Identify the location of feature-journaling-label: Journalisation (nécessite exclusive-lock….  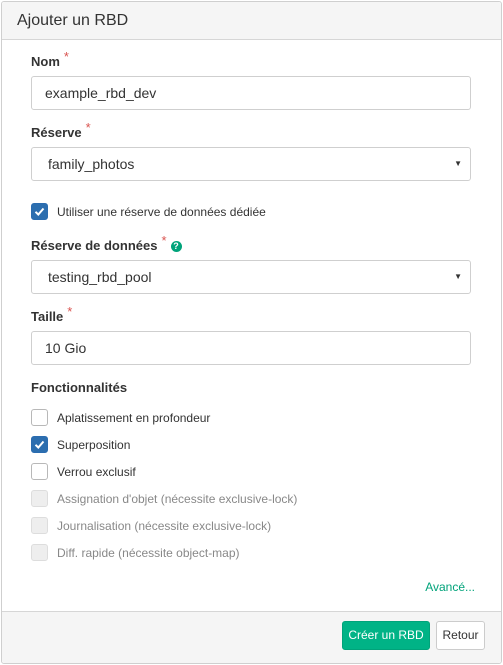
(164, 526).